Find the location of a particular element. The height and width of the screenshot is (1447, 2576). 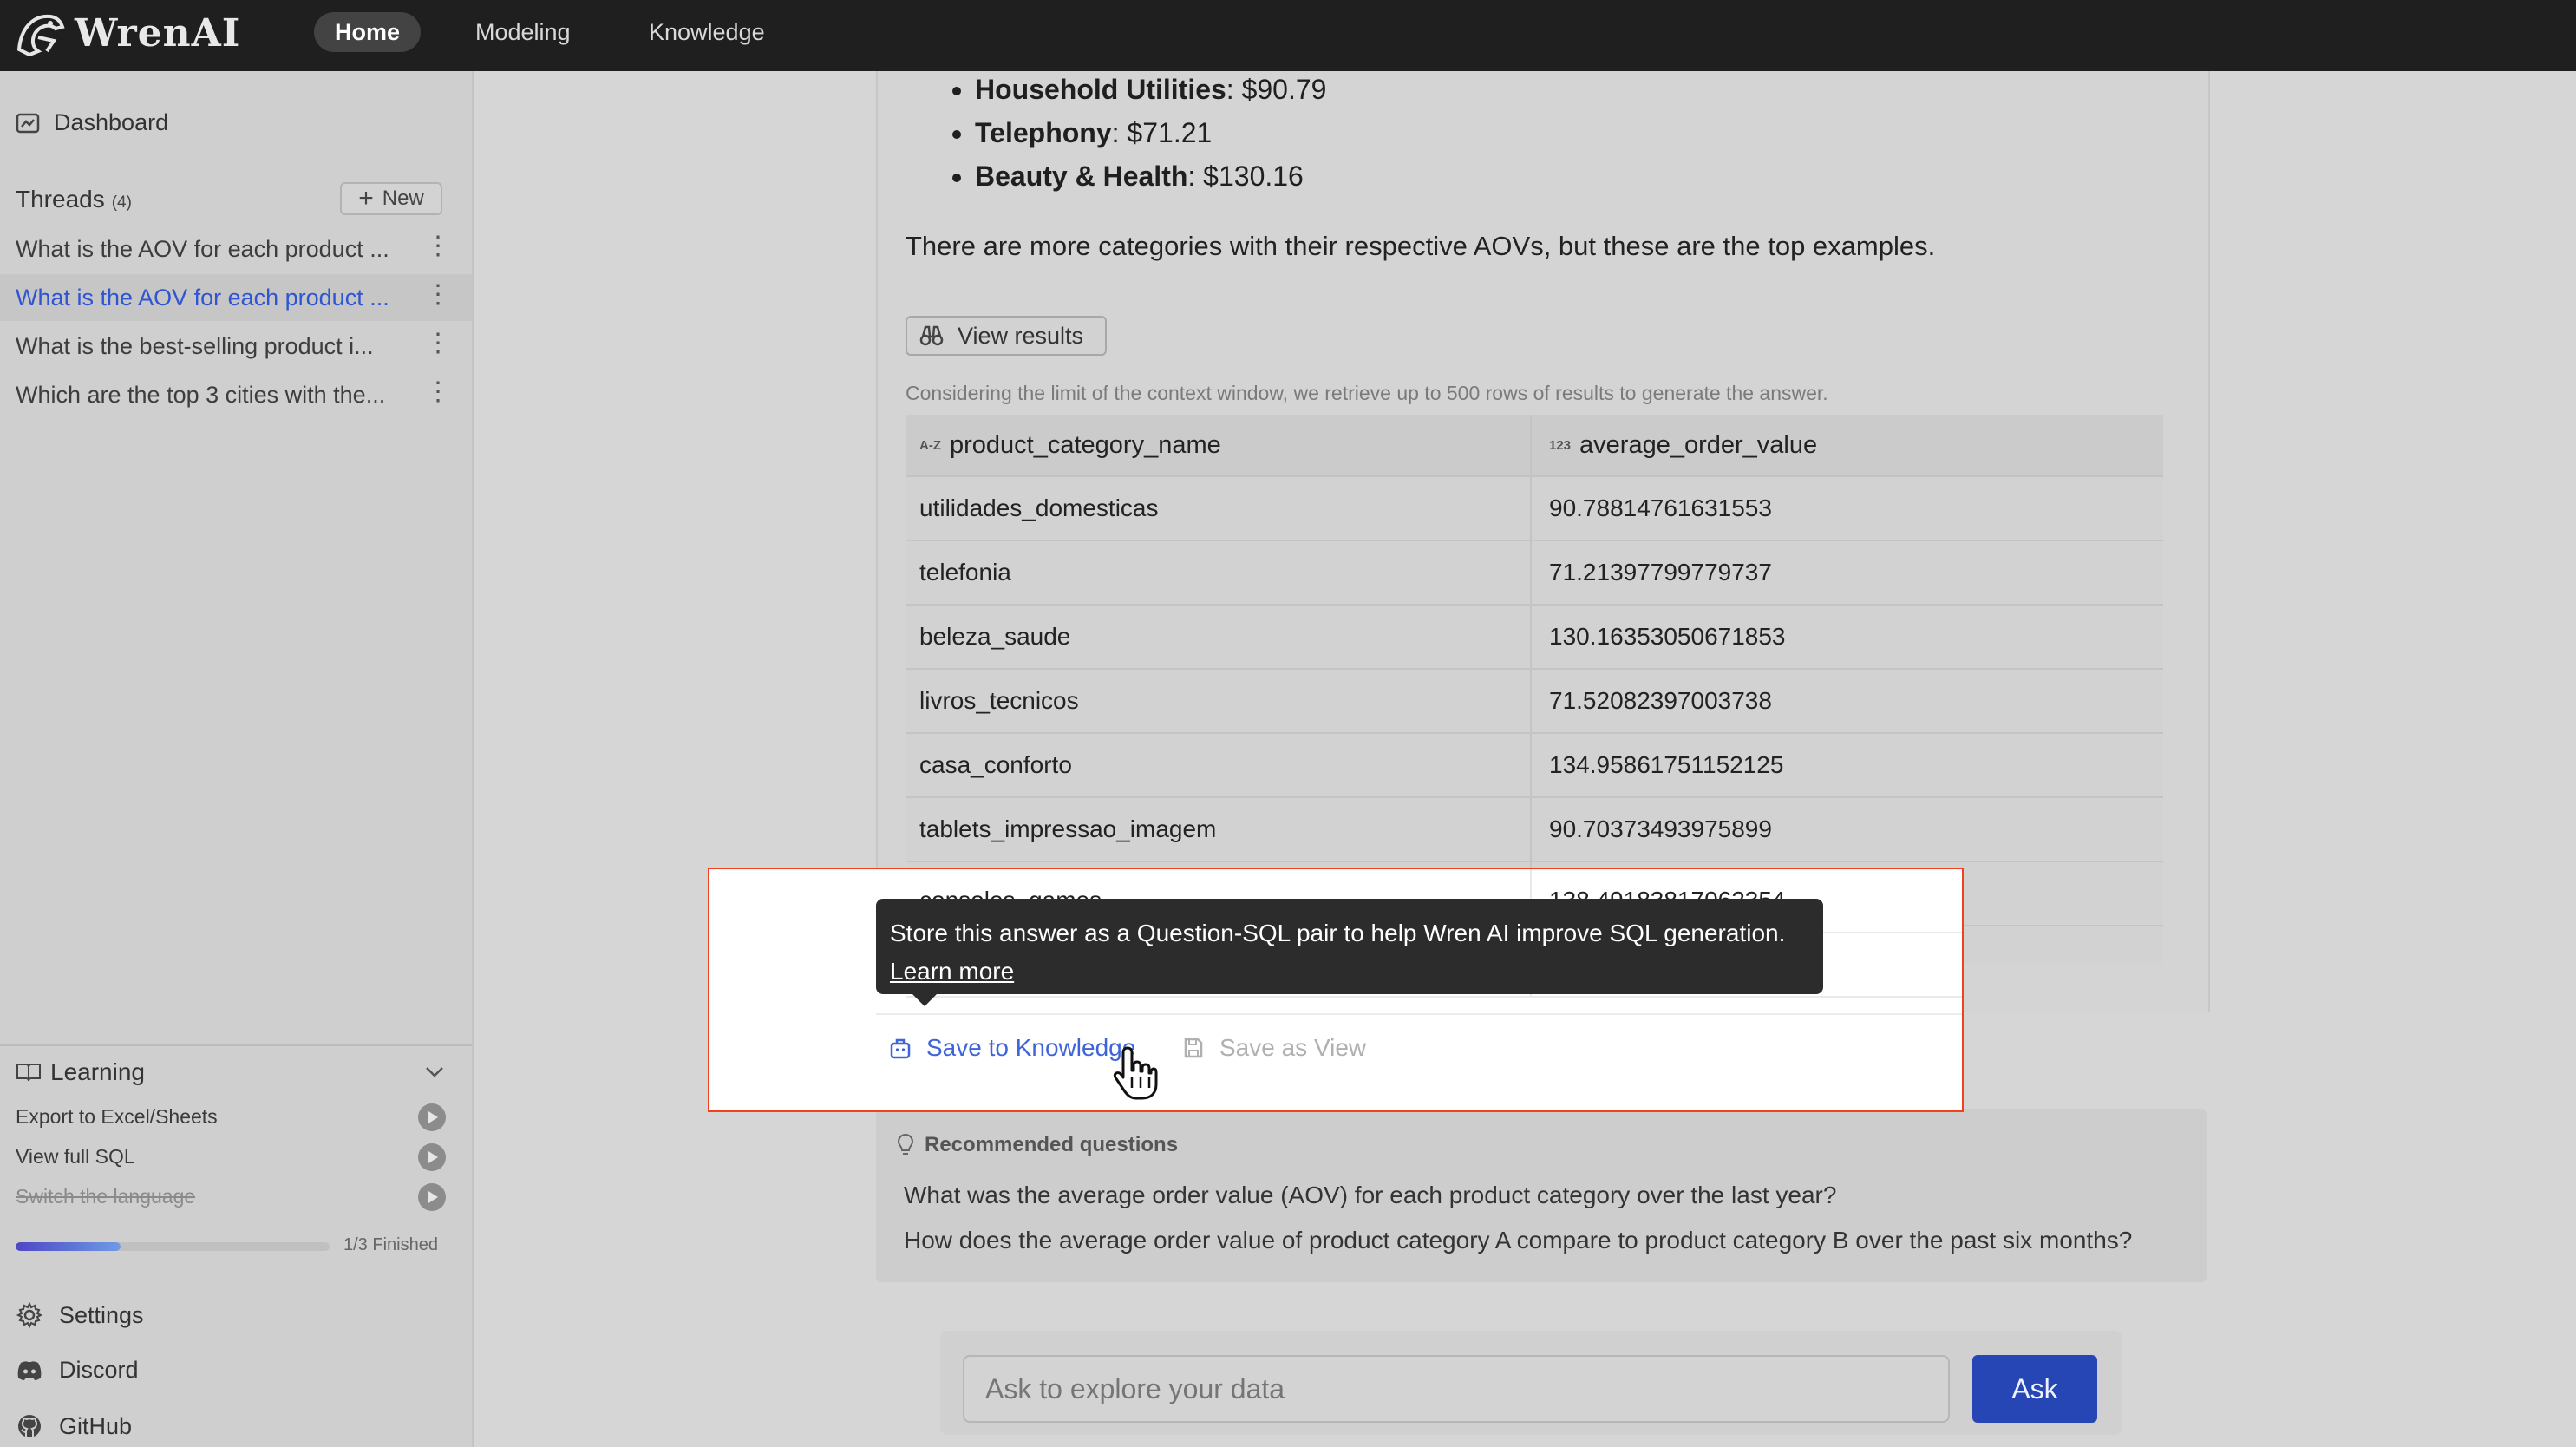

bullet-bold: Beauty & Health is located at coordinates (1081, 176).